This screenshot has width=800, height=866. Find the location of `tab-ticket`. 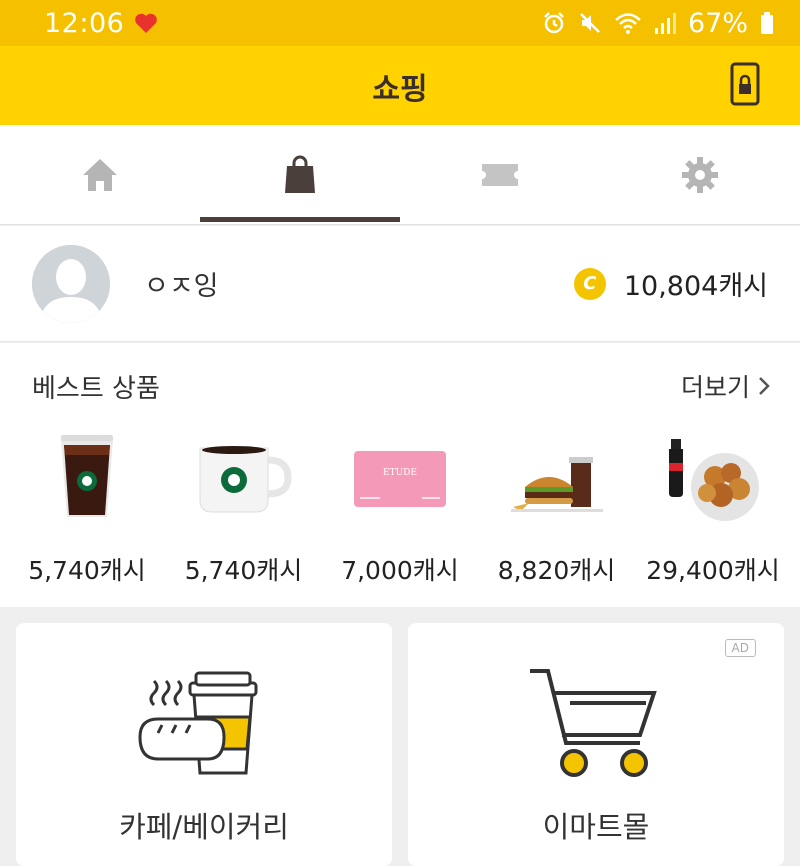

tab-ticket is located at coordinates (500, 174).